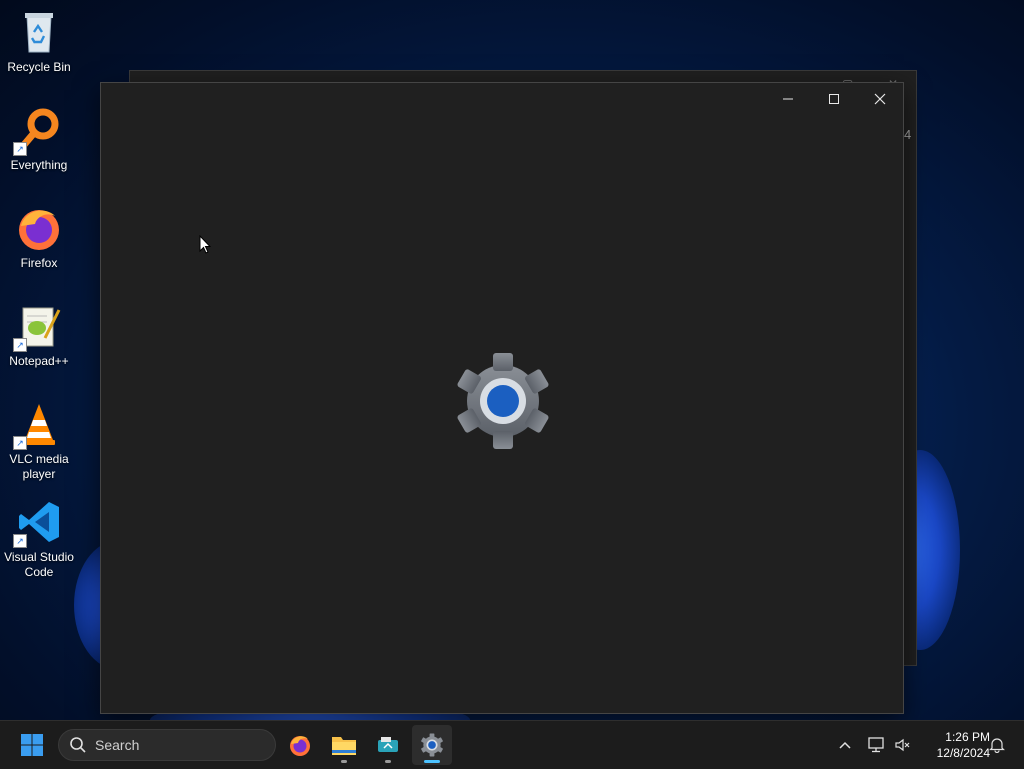 The image size is (1024, 769). Describe the element at coordinates (38, 131) in the screenshot. I see `everything-search-icon: ↗` at that location.